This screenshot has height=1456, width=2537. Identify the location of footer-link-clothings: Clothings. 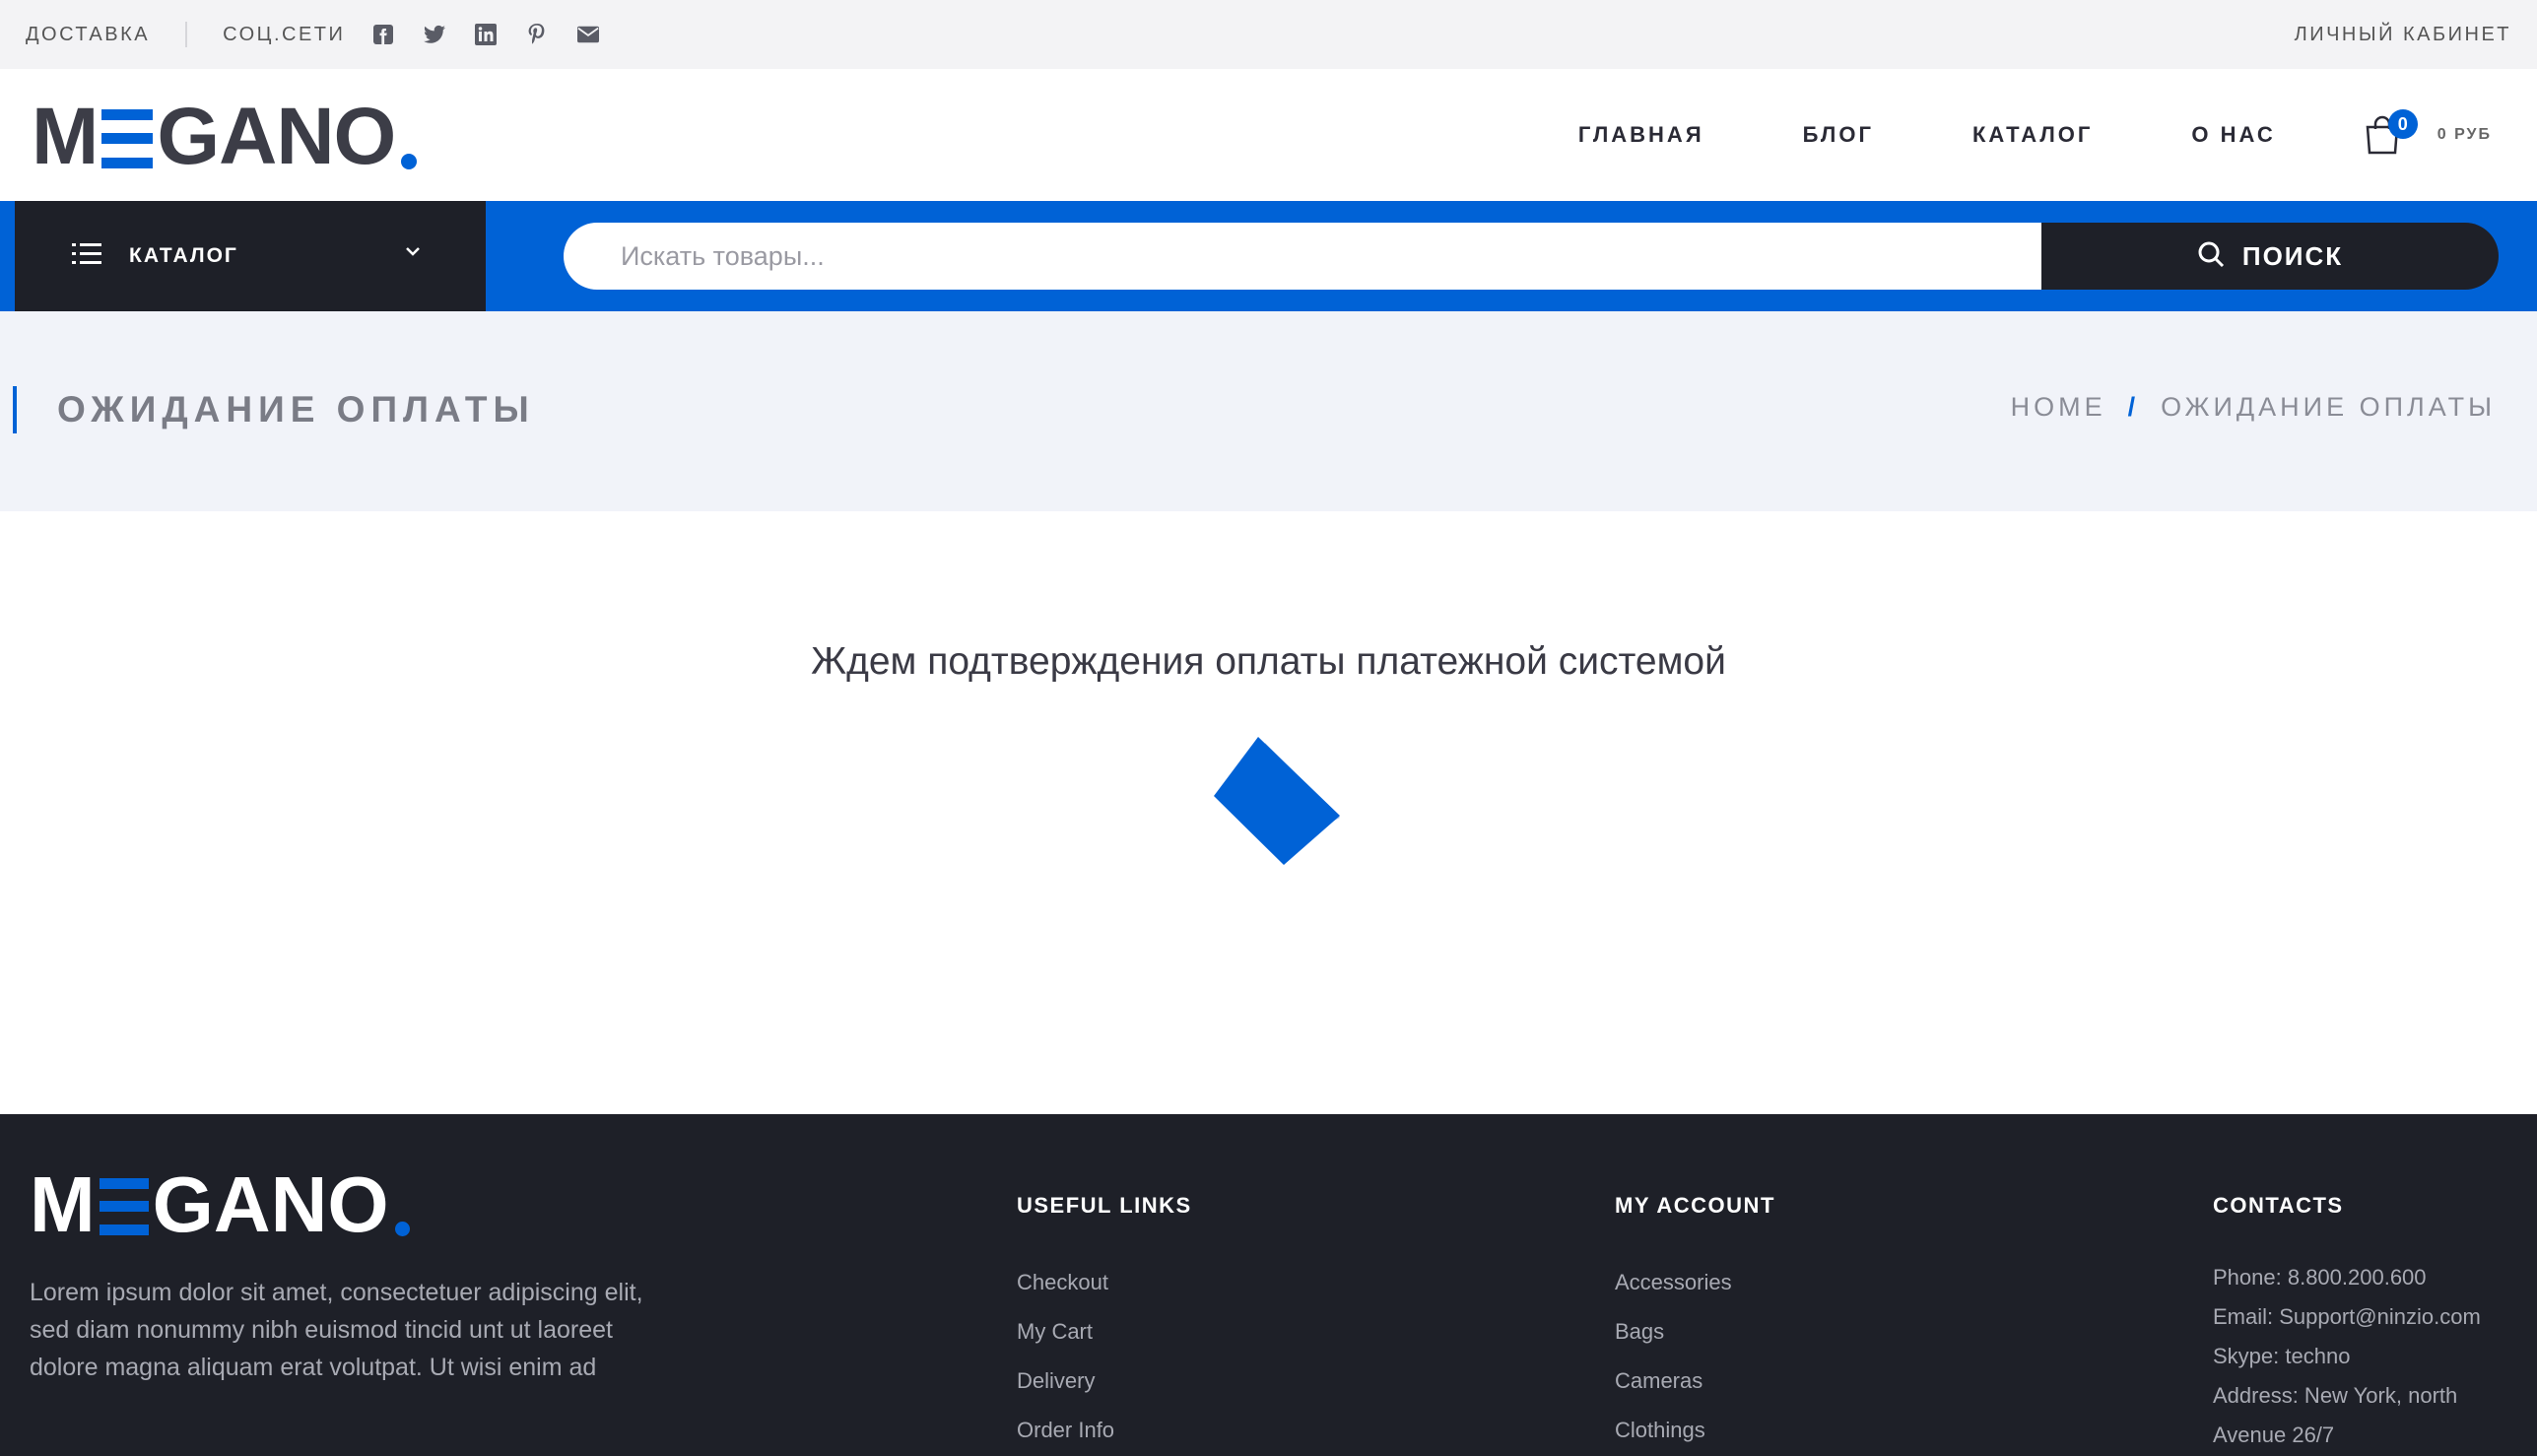
(1695, 1430).